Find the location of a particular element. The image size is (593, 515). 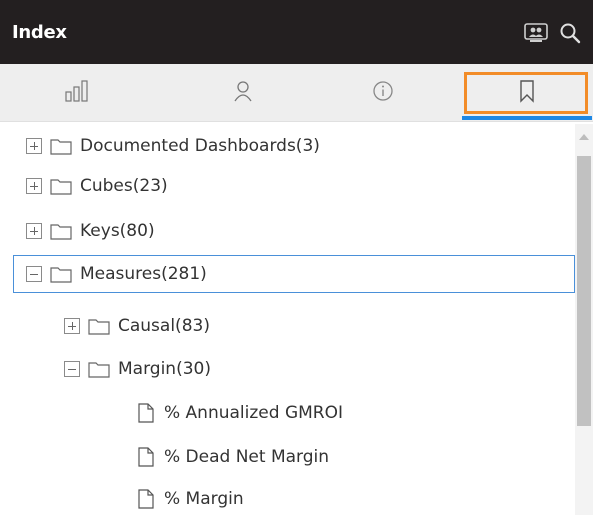

tab-charts is located at coordinates (77, 93).